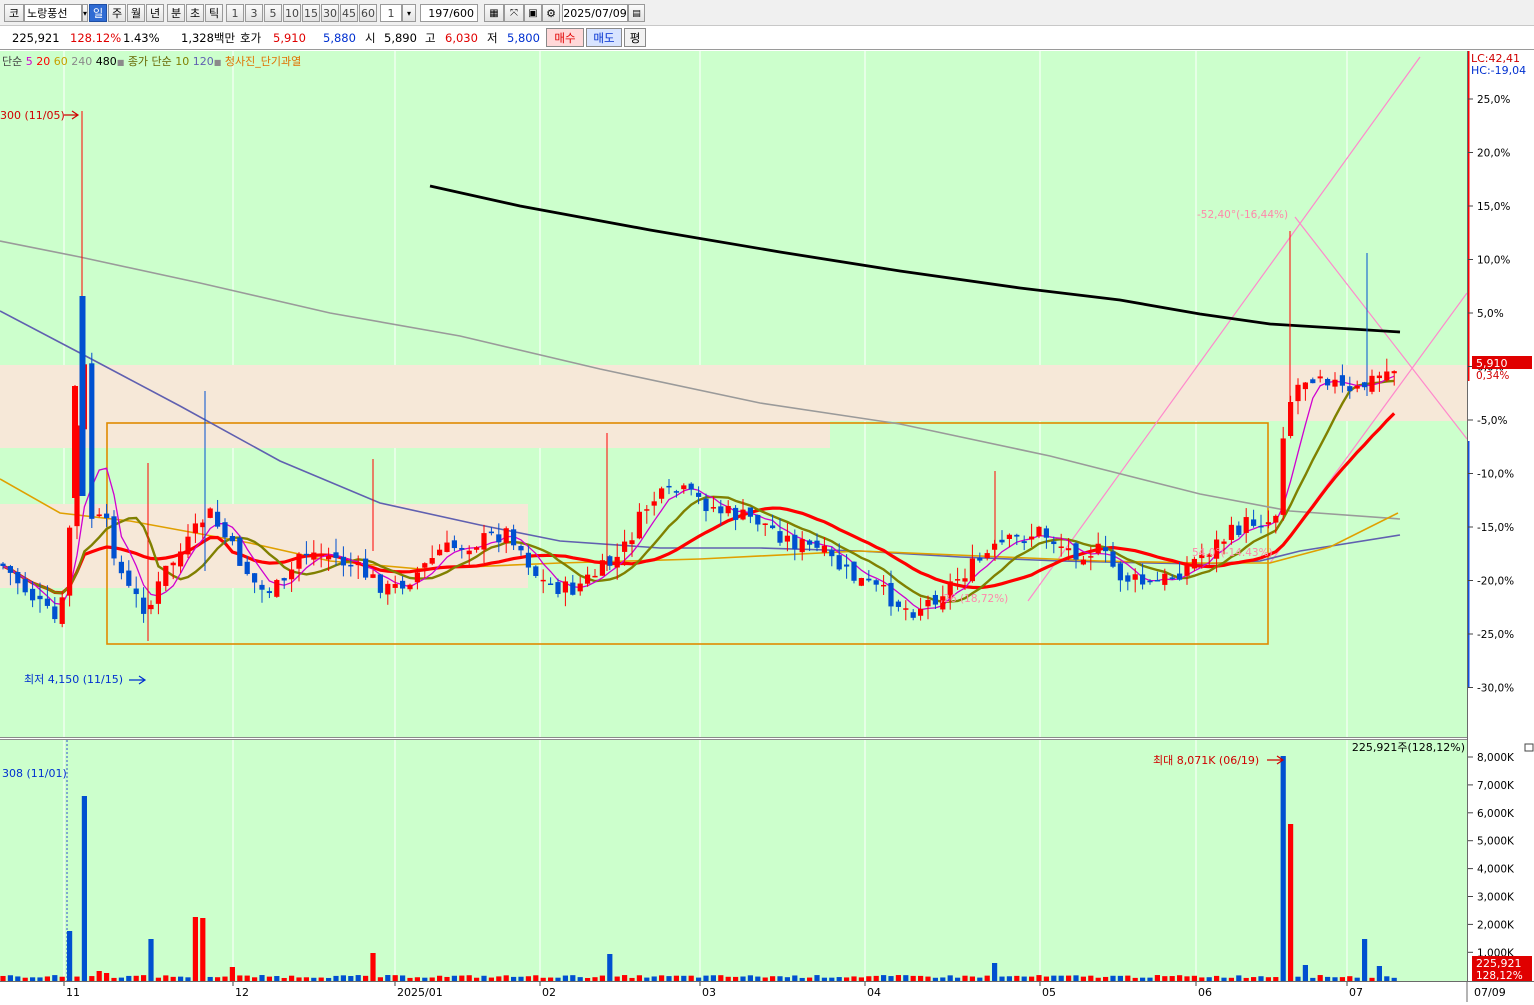 This screenshot has width=1534, height=1005. What do you see at coordinates (85, 13) in the screenshot?
I see `stock-dropdown-button: ▾` at bounding box center [85, 13].